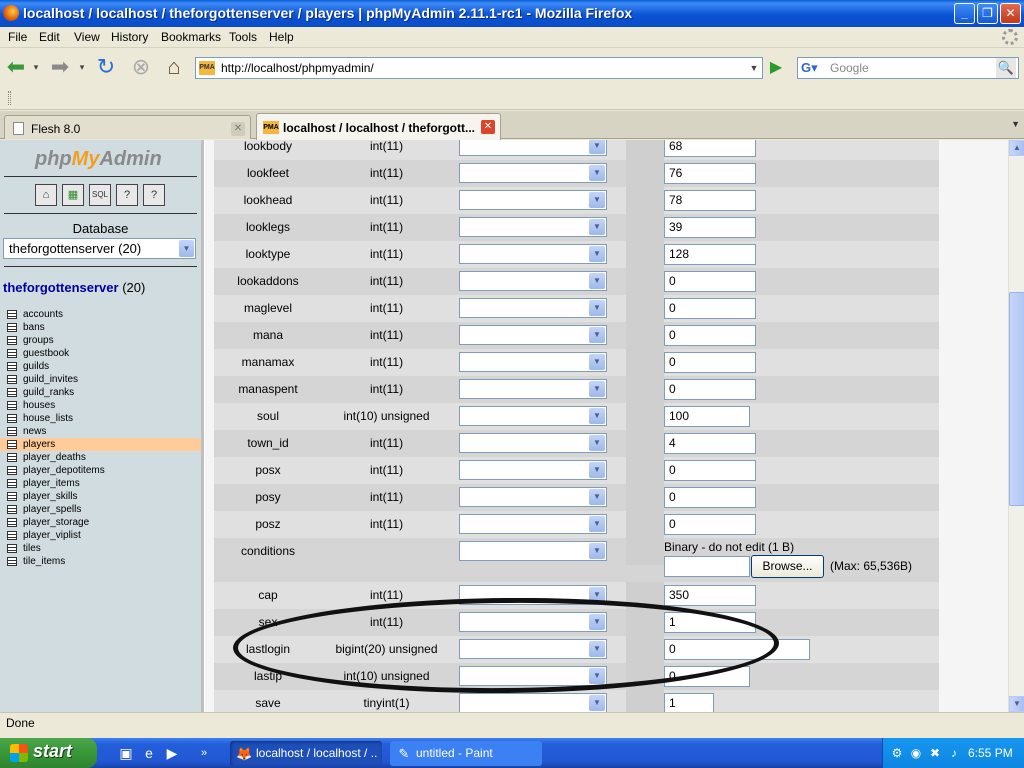 The height and width of the screenshot is (768, 1024). What do you see at coordinates (191, 37) in the screenshot?
I see `menu-bookmarks: Bookmarks` at bounding box center [191, 37].